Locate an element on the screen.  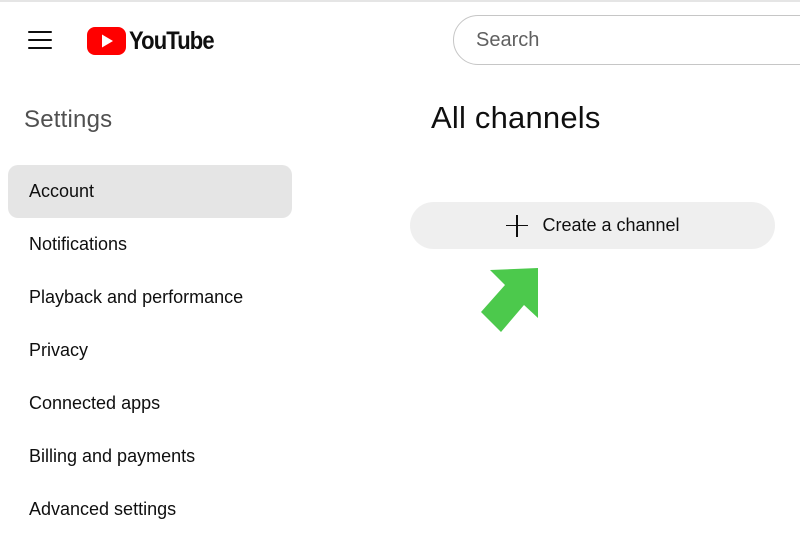
plus-icon is located at coordinates (517, 226).